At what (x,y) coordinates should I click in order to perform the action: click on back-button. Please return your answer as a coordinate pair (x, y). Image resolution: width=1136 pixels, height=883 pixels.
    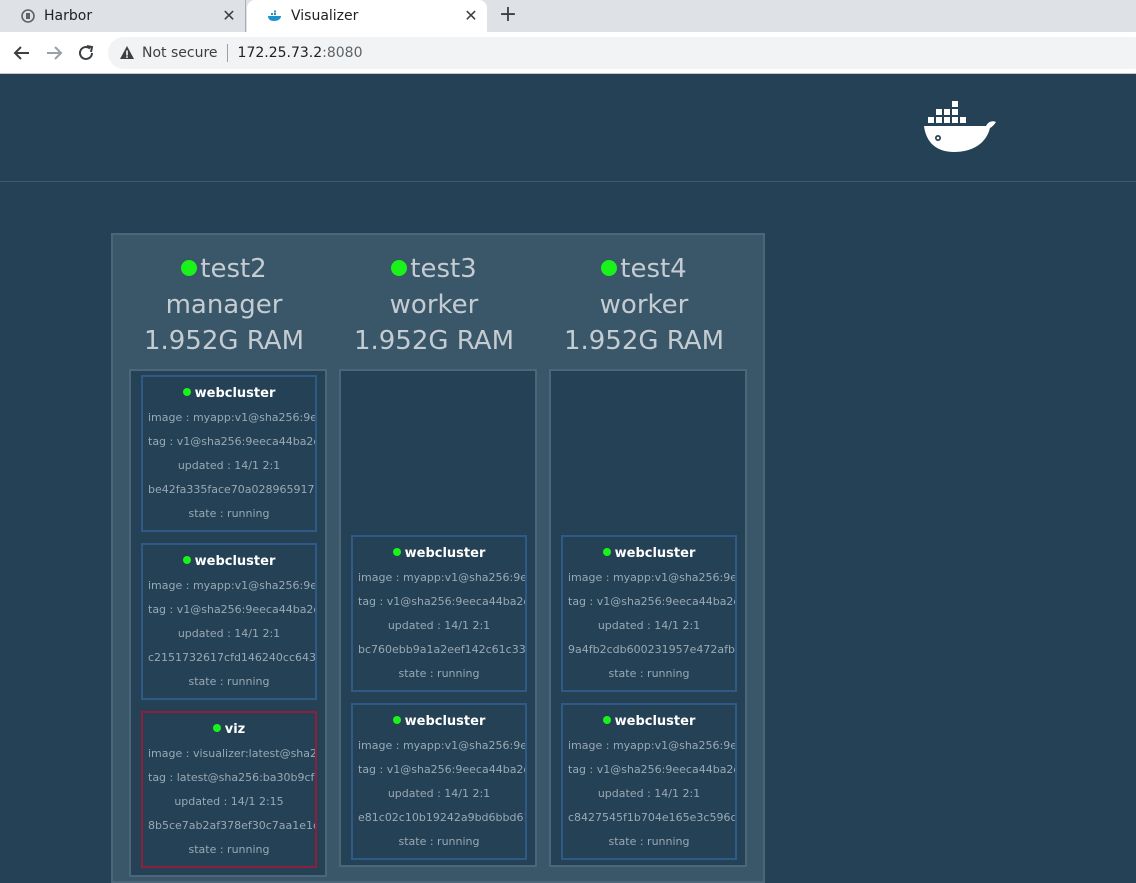
    Looking at the image, I should click on (22, 53).